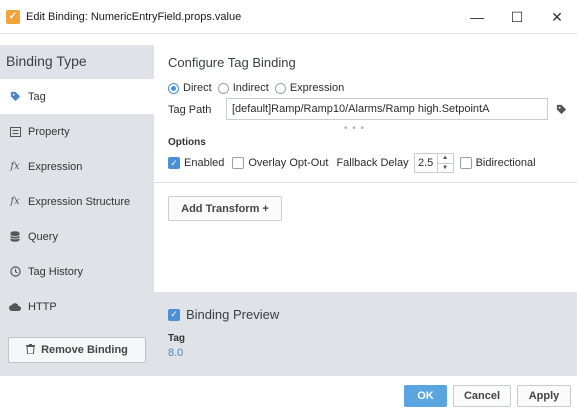 This screenshot has width=577, height=410. What do you see at coordinates (250, 88) in the screenshot?
I see `indirect-label: Indirect` at bounding box center [250, 88].